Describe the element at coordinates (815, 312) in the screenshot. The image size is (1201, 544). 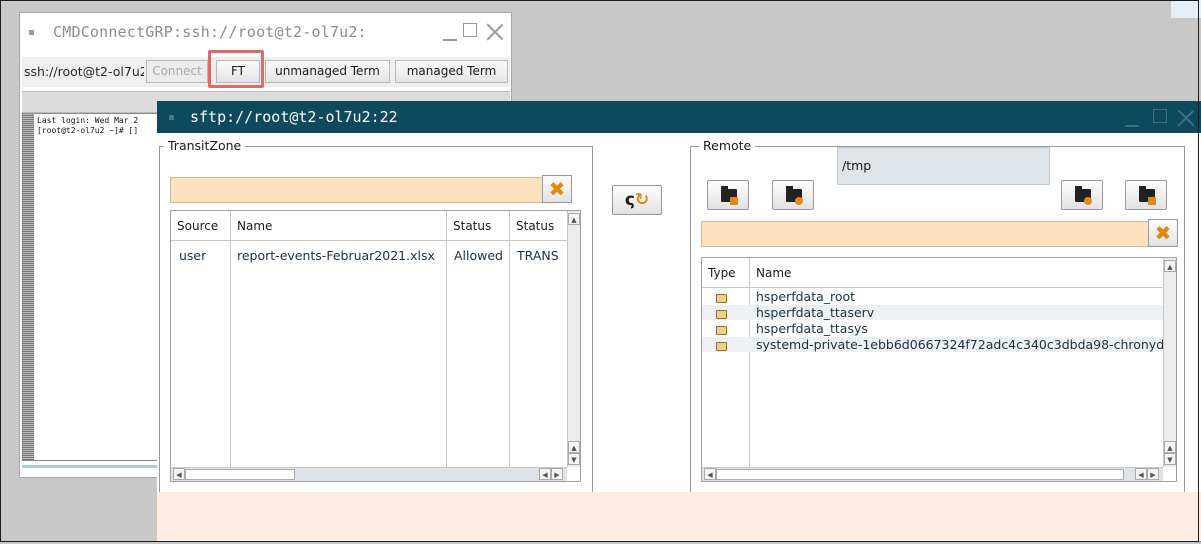
I see `remote-file-name: hsperfdata_ttaserv` at that location.